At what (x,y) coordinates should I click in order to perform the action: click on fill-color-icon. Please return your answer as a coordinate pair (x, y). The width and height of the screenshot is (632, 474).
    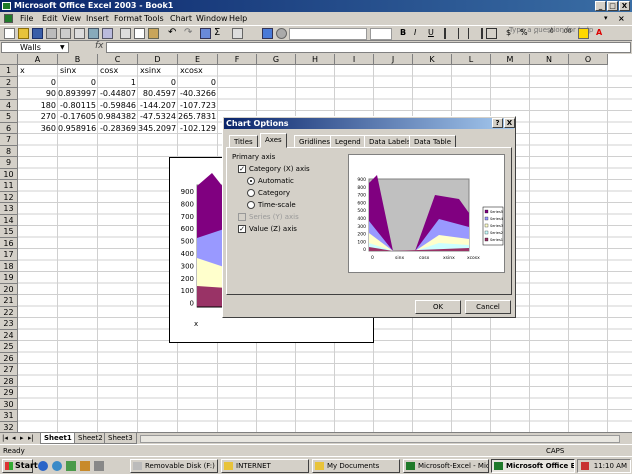
    Looking at the image, I should click on (583, 33).